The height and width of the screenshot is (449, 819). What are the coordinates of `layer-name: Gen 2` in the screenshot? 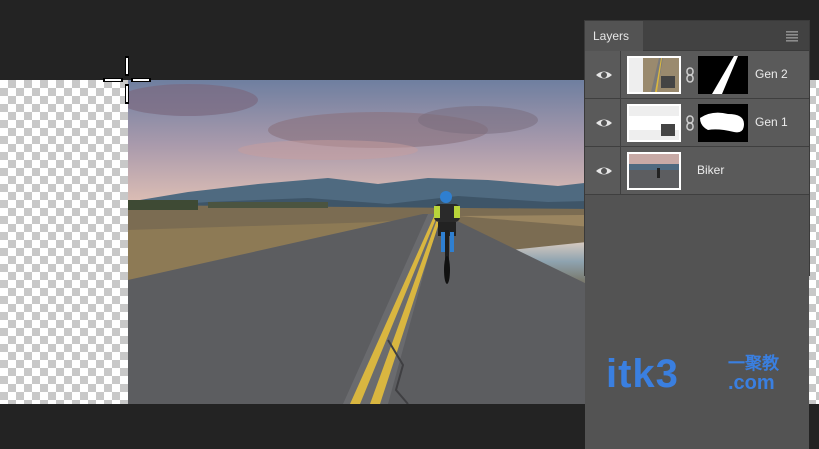 It's located at (771, 74).